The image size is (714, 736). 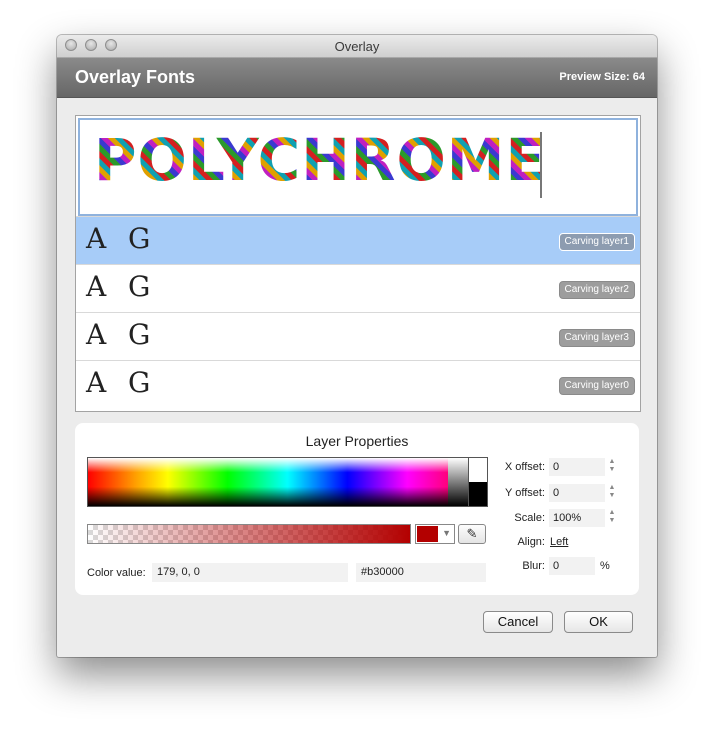 I want to click on title-bar: Overlay, so click(x=357, y=46).